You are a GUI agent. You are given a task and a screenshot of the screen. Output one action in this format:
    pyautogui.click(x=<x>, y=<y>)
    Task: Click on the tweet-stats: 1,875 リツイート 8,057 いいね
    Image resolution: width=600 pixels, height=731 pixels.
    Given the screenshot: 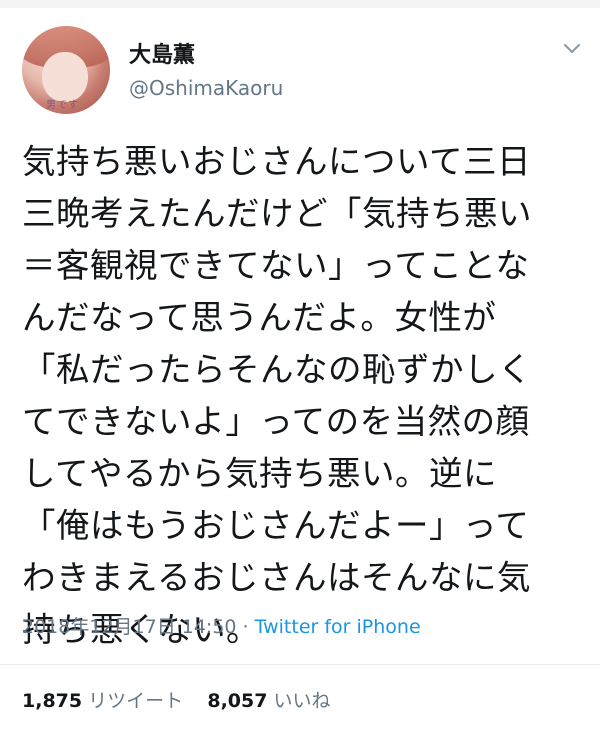 What is the action you would take?
    pyautogui.click(x=176, y=699)
    